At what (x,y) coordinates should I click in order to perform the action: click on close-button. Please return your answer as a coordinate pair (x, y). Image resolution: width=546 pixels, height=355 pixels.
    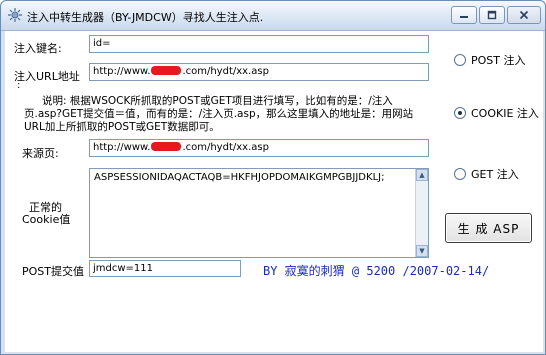
    Looking at the image, I should click on (524, 15).